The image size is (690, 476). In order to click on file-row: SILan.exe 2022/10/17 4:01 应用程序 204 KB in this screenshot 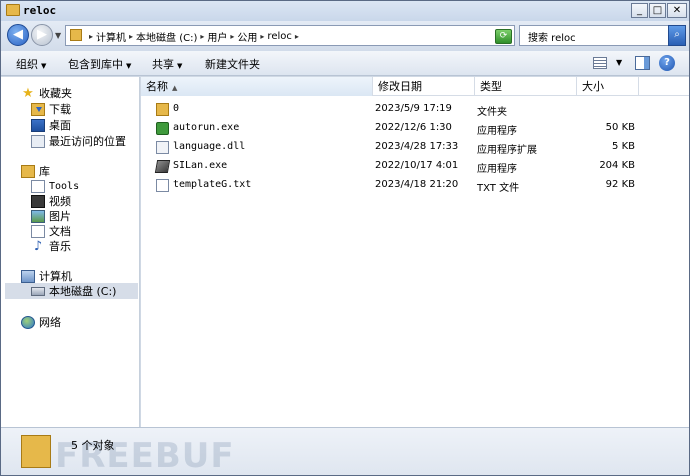, I will do `click(415, 166)`.